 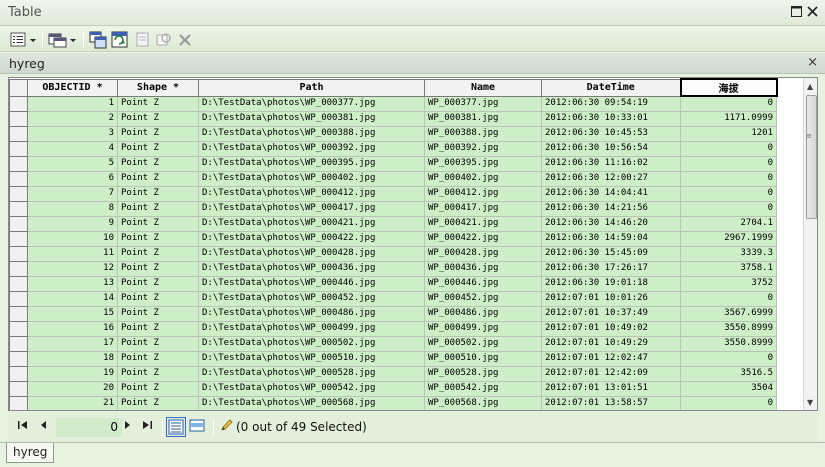 What do you see at coordinates (483, 298) in the screenshot?
I see `cell-name: WP_000452.jpg` at bounding box center [483, 298].